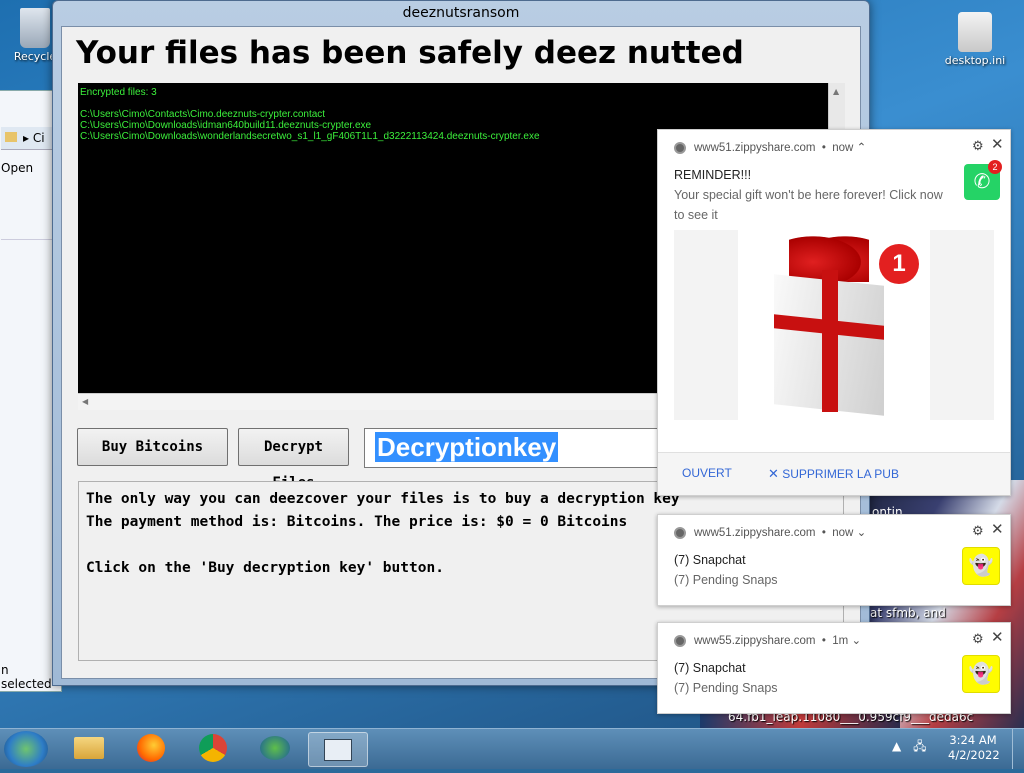 The image size is (1024, 773). What do you see at coordinates (35, 56) in the screenshot?
I see `recycle-bin-label: Recycle` at bounding box center [35, 56].